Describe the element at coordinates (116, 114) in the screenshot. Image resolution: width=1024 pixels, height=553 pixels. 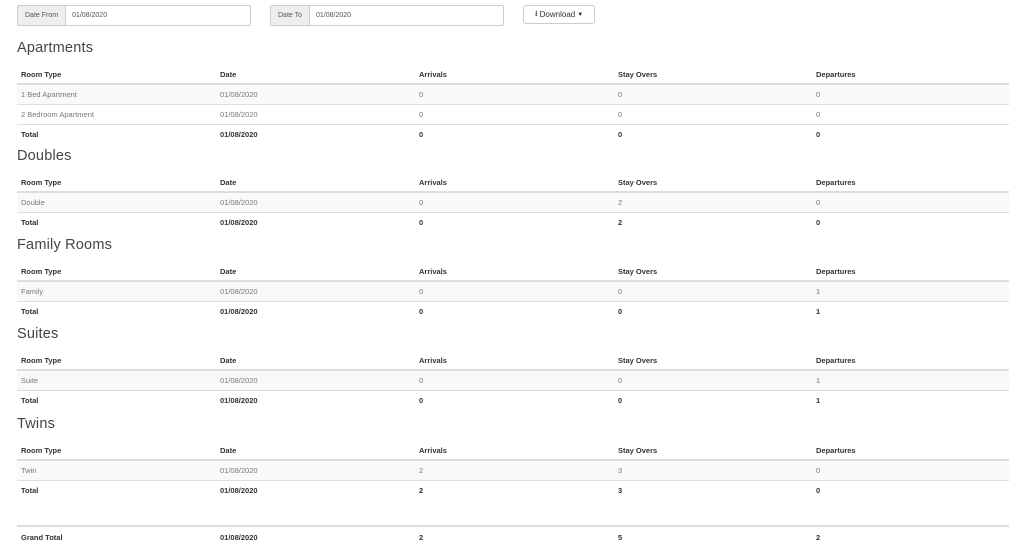
I see `cell-room-type: 2 Bedroom Apartment` at that location.